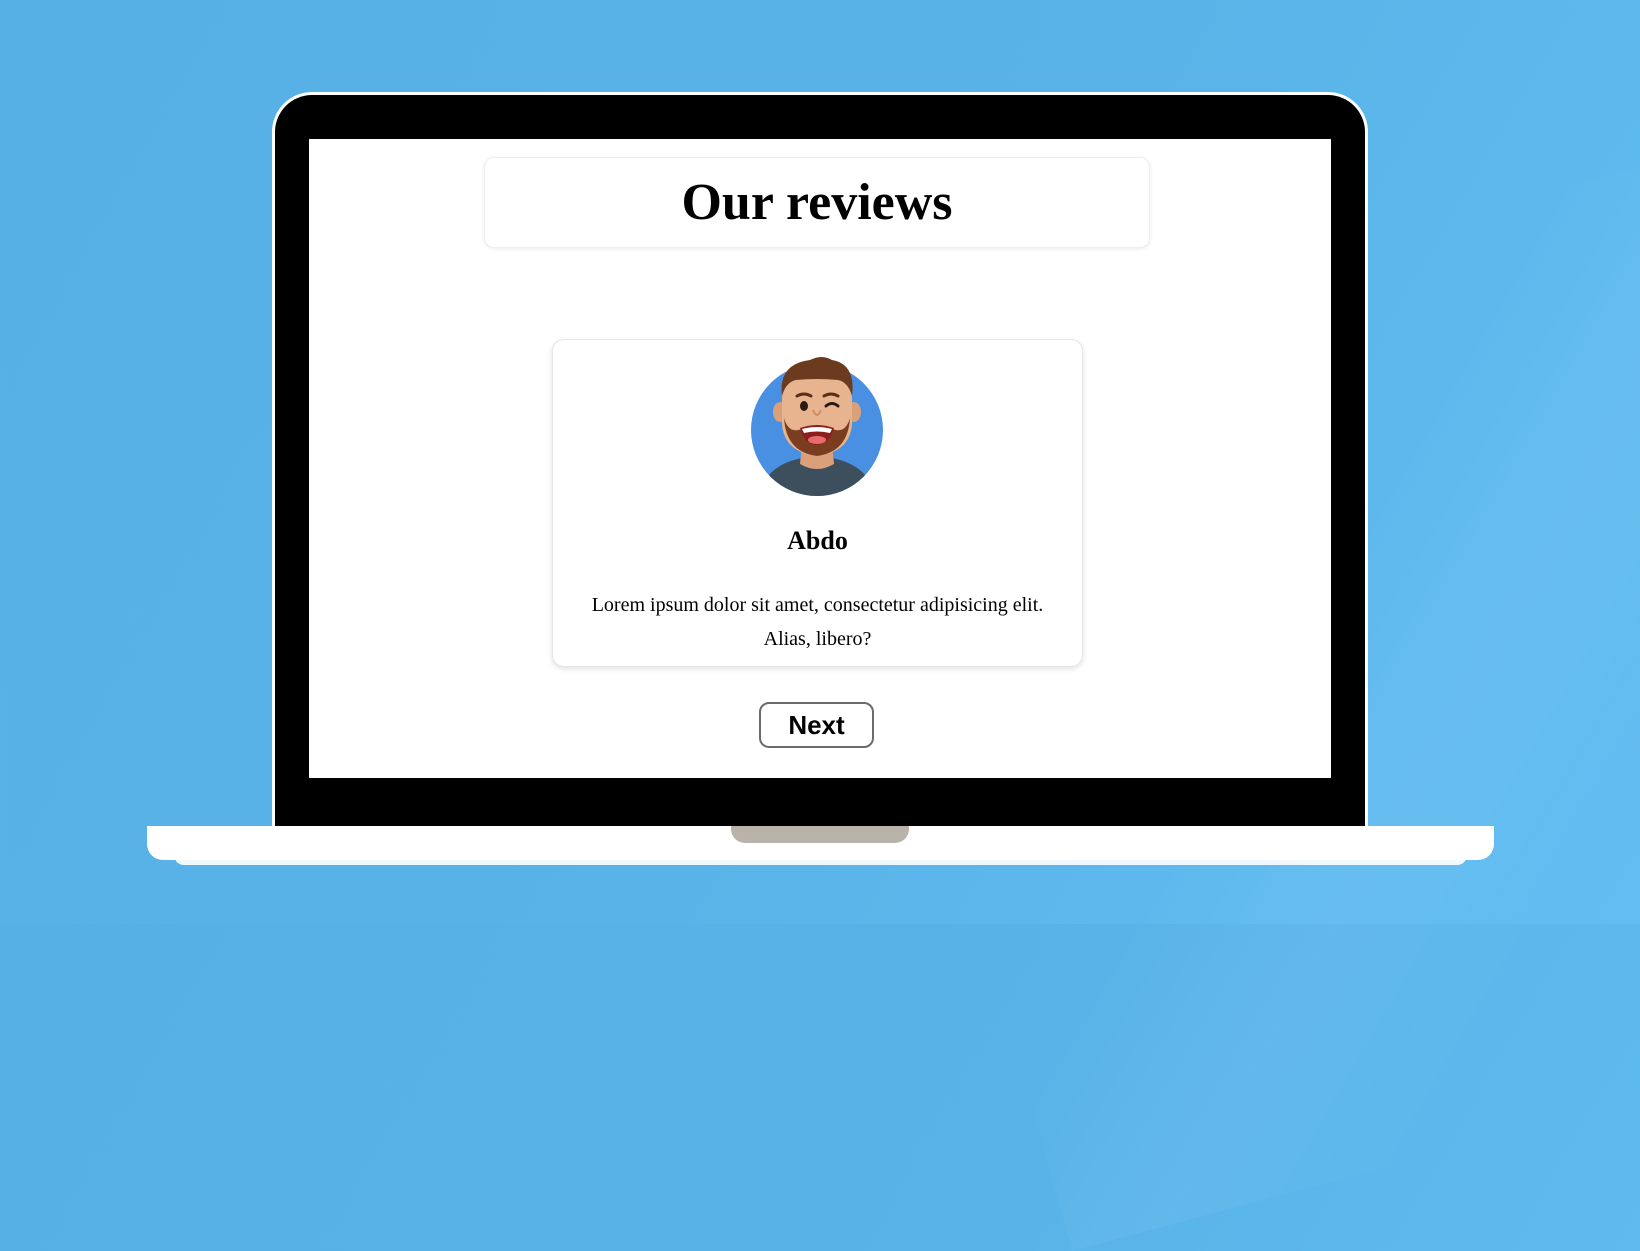  I want to click on title-card: Our reviews, so click(817, 202).